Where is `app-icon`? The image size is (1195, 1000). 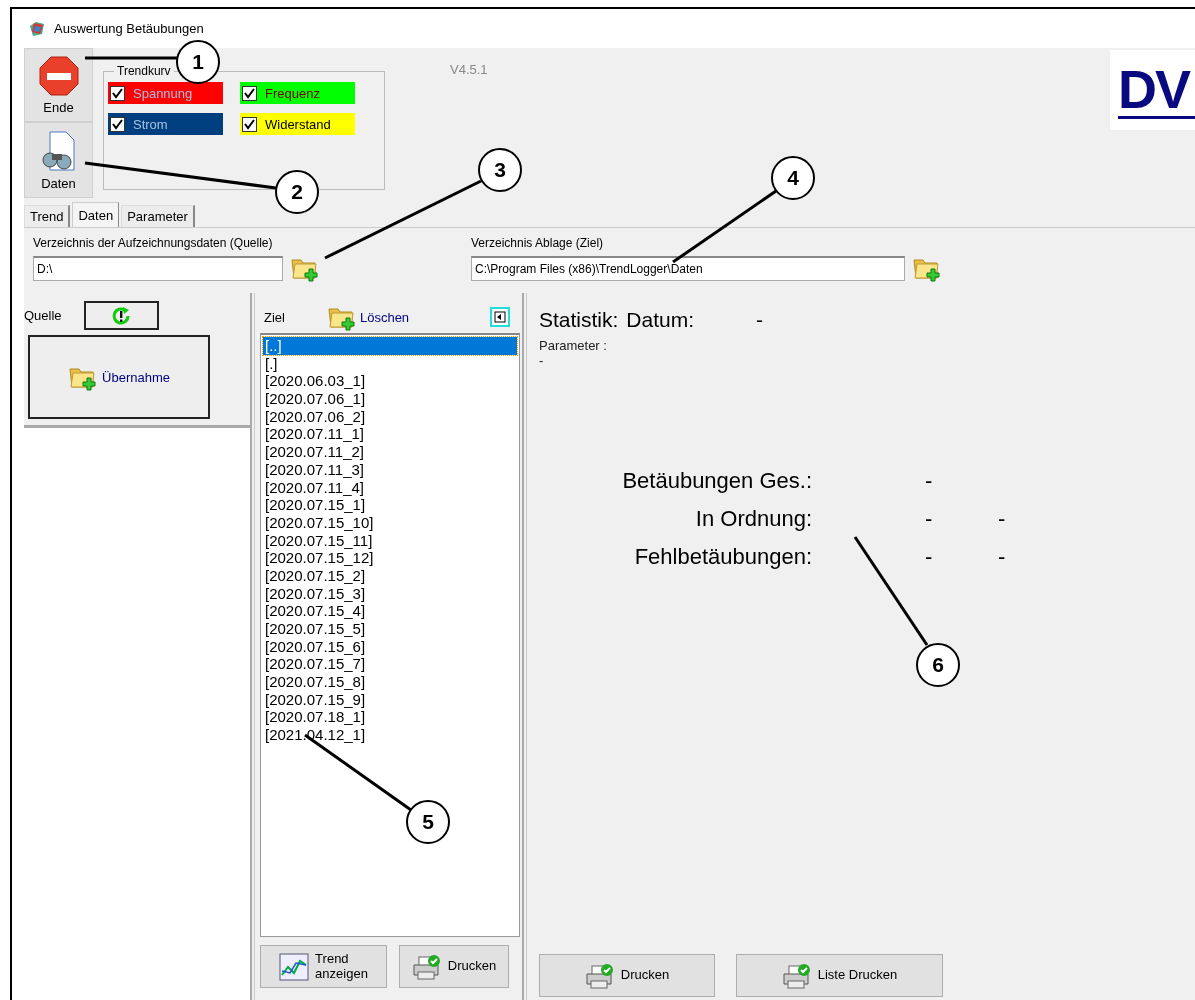
app-icon is located at coordinates (37, 28).